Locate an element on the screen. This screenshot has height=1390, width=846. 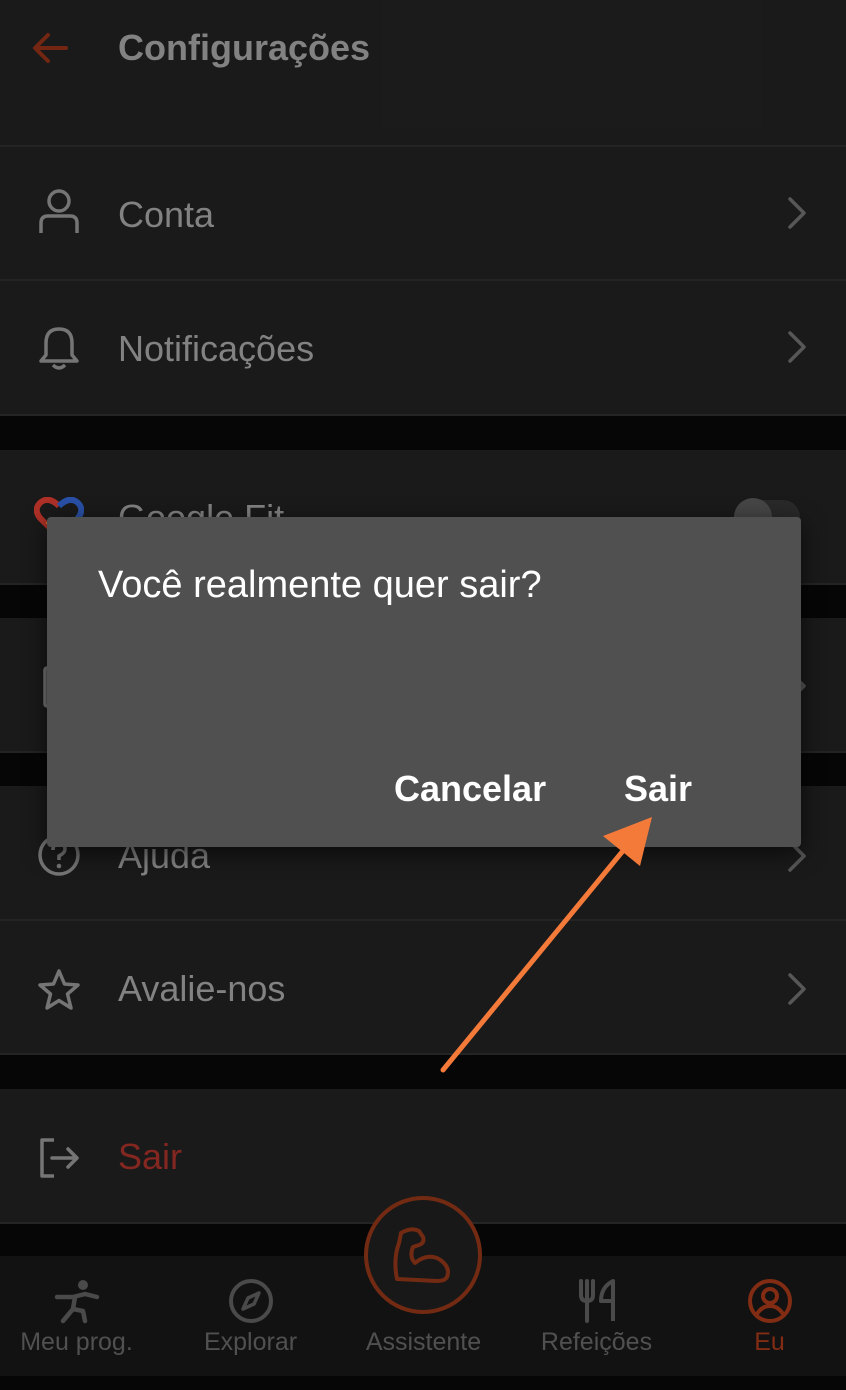
cancel-button: Cancelar is located at coordinates (470, 789).